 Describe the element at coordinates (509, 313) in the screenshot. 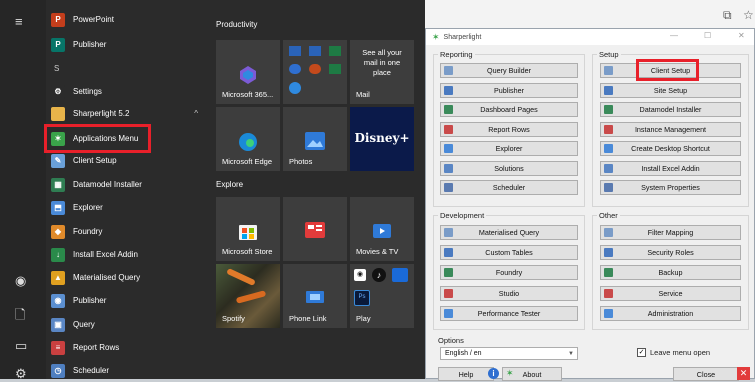

I see `development-button-performance-tester: Performance Tester` at that location.